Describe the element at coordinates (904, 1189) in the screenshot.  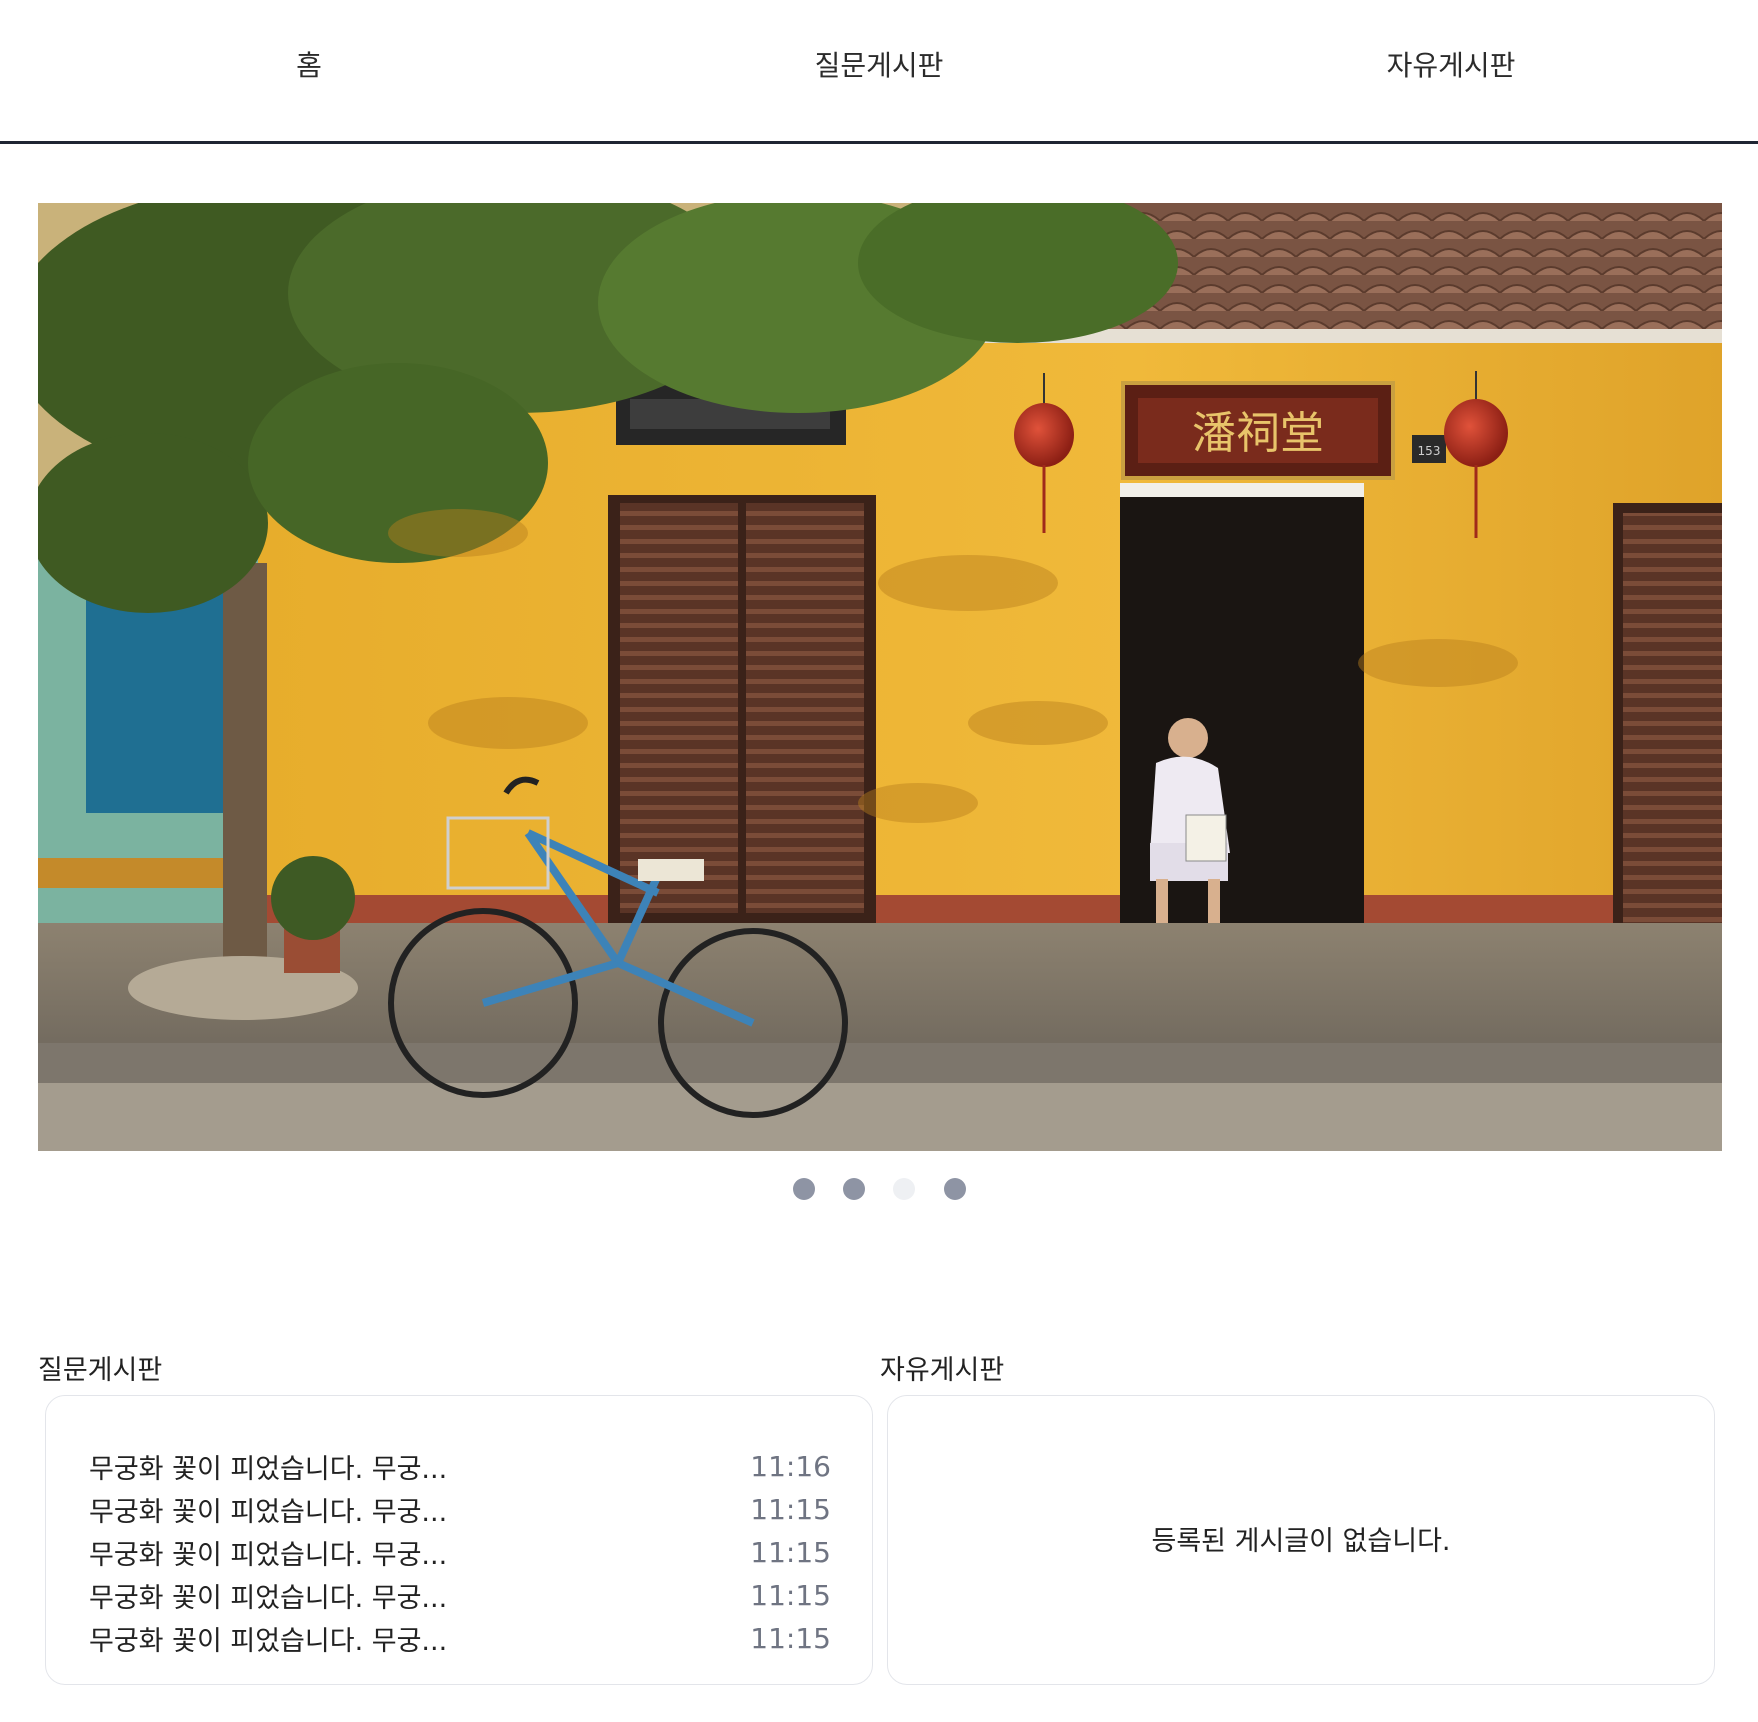
I see `carousel-dot-3-active` at that location.